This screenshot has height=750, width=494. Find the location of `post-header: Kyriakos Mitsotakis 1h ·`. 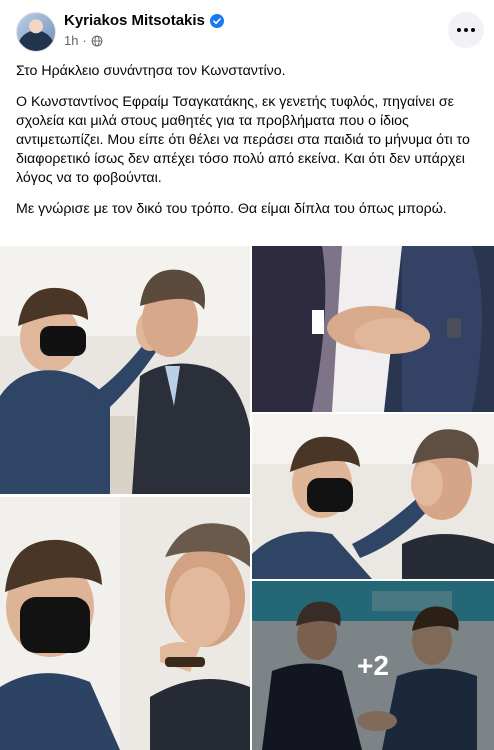

post-header: Kyriakos Mitsotakis 1h · is located at coordinates (247, 30).